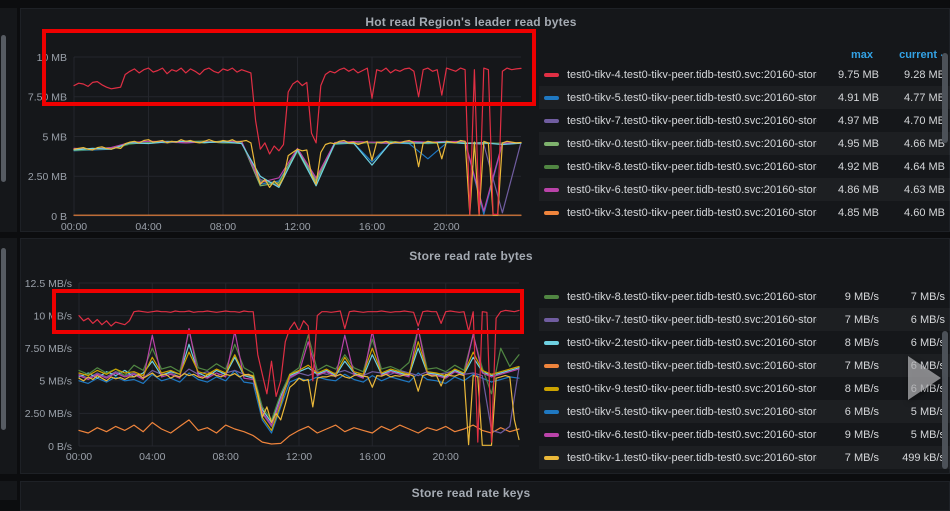  Describe the element at coordinates (861, 388) in the screenshot. I see `series-max-value: 8 MB/s` at that location.